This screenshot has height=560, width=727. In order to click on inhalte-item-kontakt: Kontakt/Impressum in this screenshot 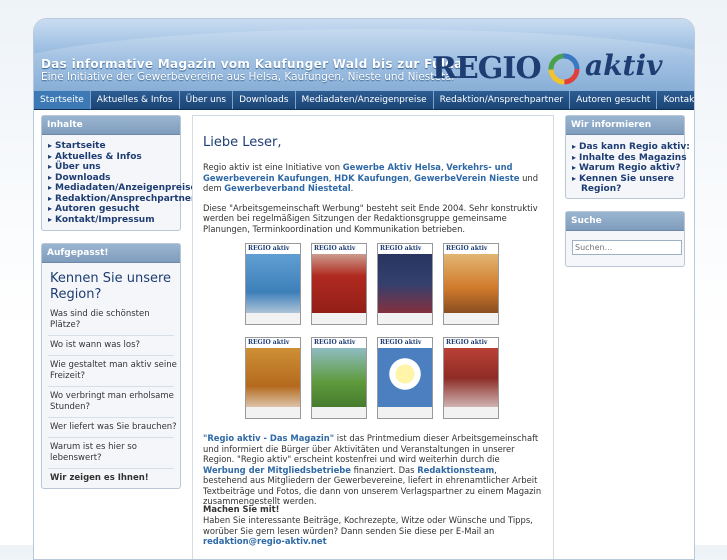, I will do `click(114, 220)`.